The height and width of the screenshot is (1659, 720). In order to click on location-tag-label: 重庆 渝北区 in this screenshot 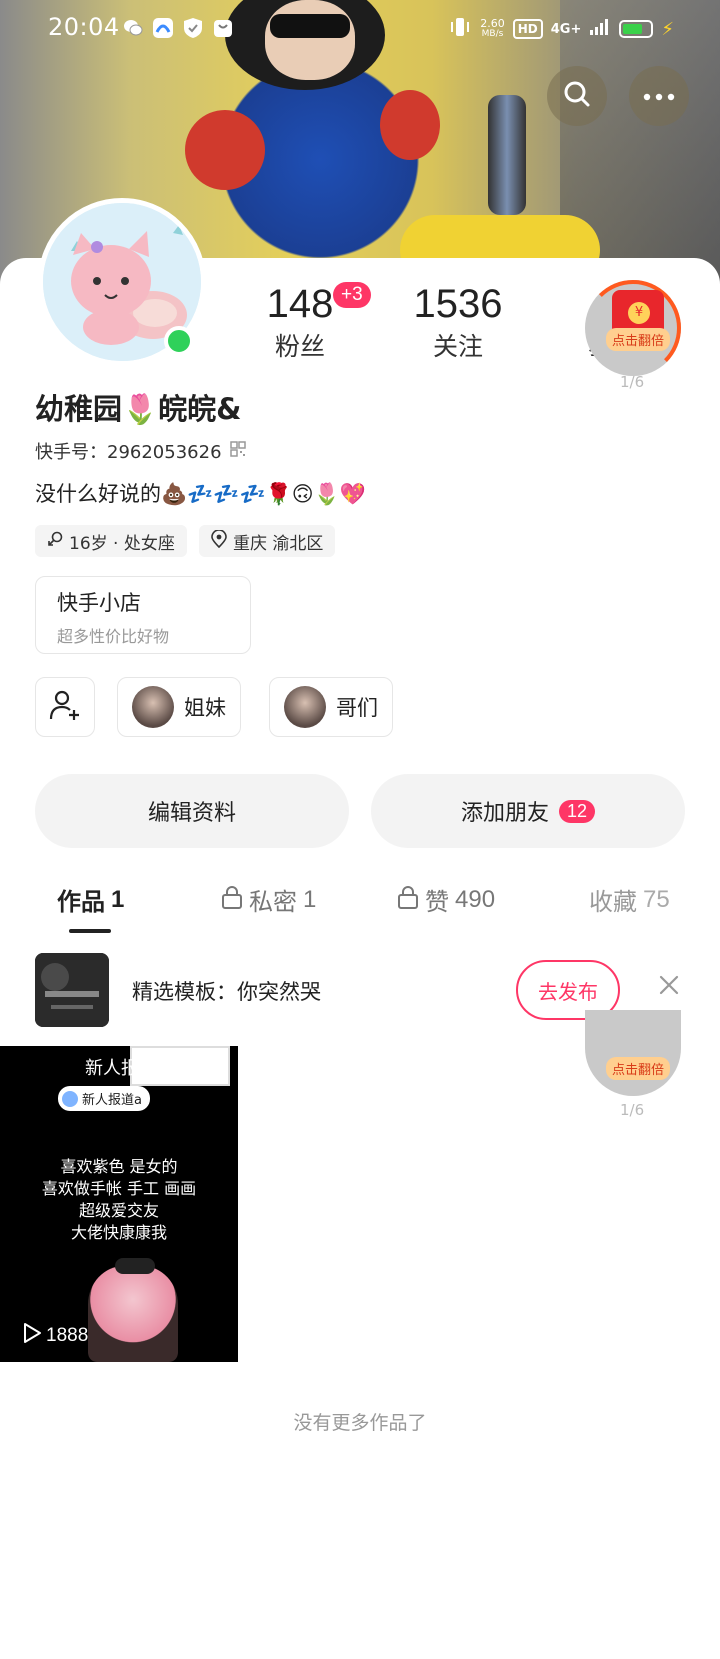, I will do `click(278, 543)`.